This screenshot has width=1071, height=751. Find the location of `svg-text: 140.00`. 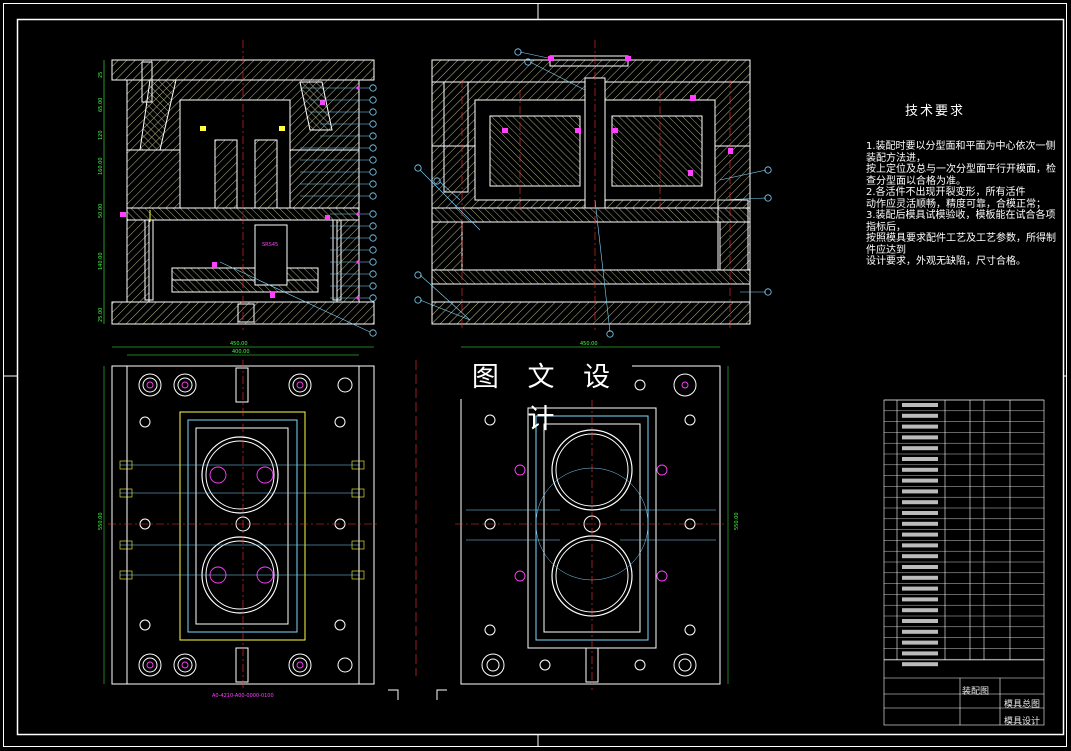

svg-text: 140.00 is located at coordinates (101, 262).